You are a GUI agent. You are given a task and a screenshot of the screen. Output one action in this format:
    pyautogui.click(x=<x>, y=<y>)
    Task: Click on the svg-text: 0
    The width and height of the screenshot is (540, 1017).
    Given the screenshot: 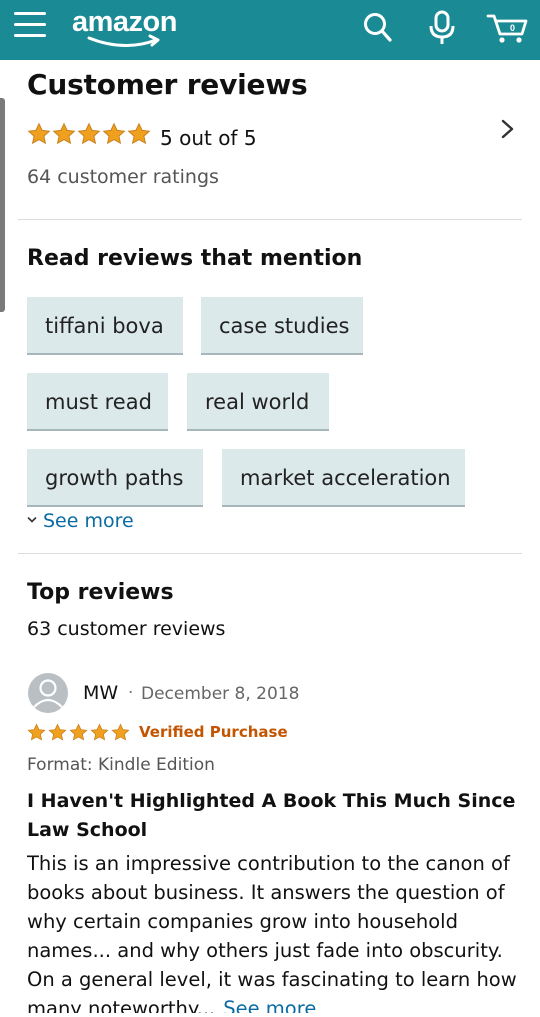 What is the action you would take?
    pyautogui.click(x=512, y=28)
    